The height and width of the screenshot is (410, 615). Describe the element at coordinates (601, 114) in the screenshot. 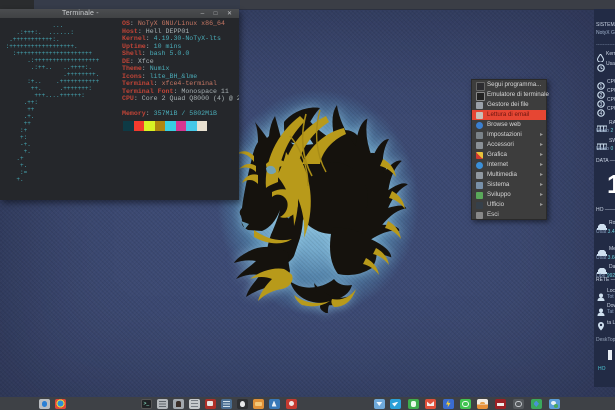

I see `svg-text: 4` at that location.